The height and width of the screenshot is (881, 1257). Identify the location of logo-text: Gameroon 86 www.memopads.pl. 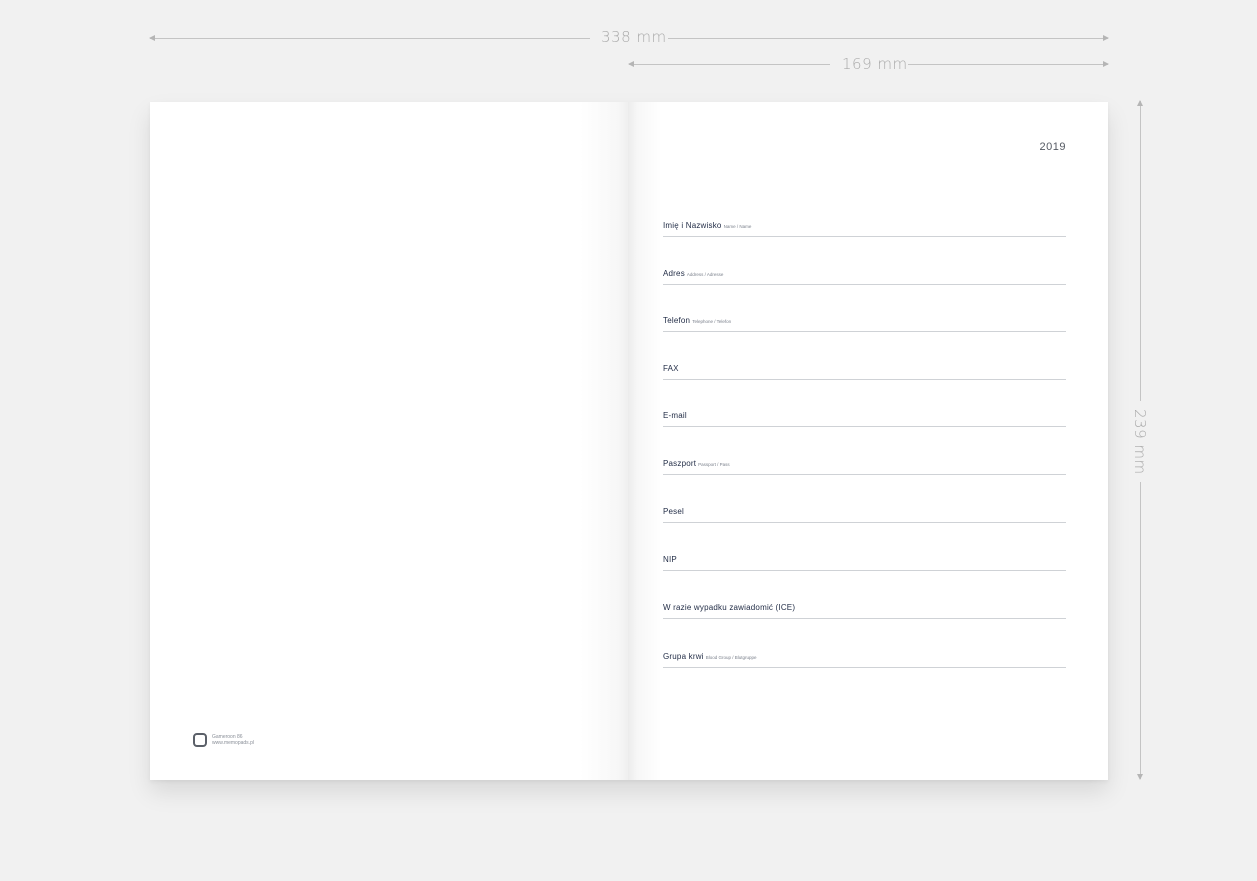
(233, 740).